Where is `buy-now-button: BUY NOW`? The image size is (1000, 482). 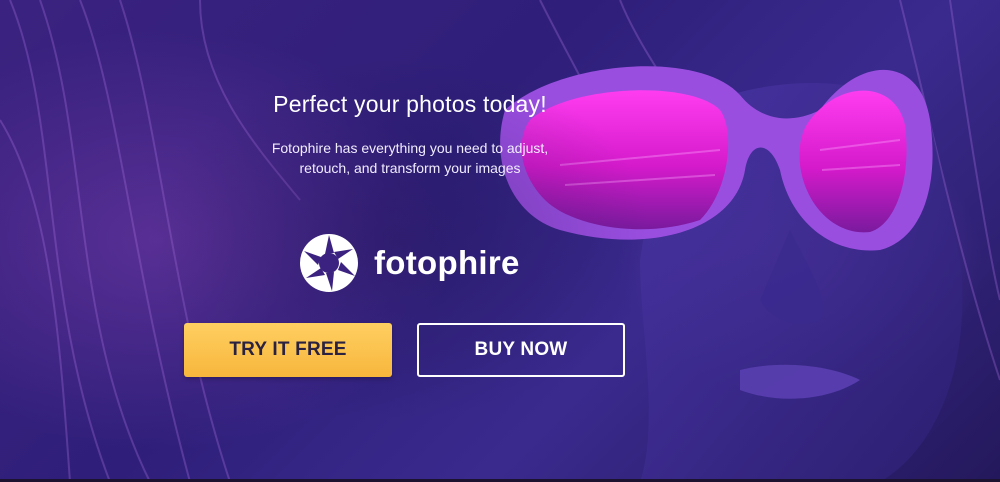 buy-now-button: BUY NOW is located at coordinates (521, 350).